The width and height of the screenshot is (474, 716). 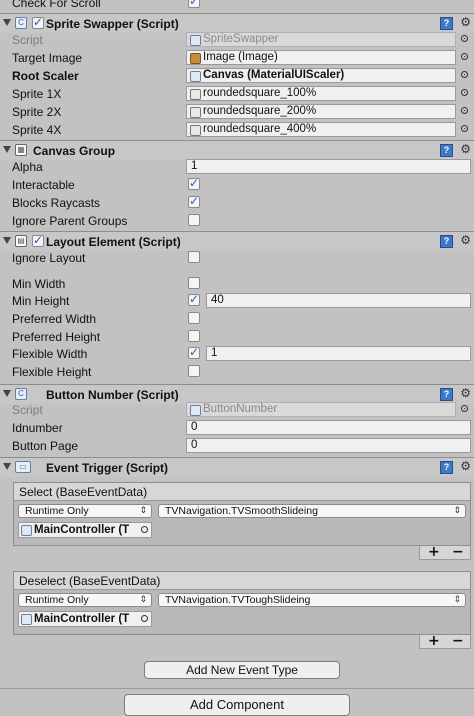 I want to click on add-new-event-type-button: Add New Event Type, so click(x=242, y=670).